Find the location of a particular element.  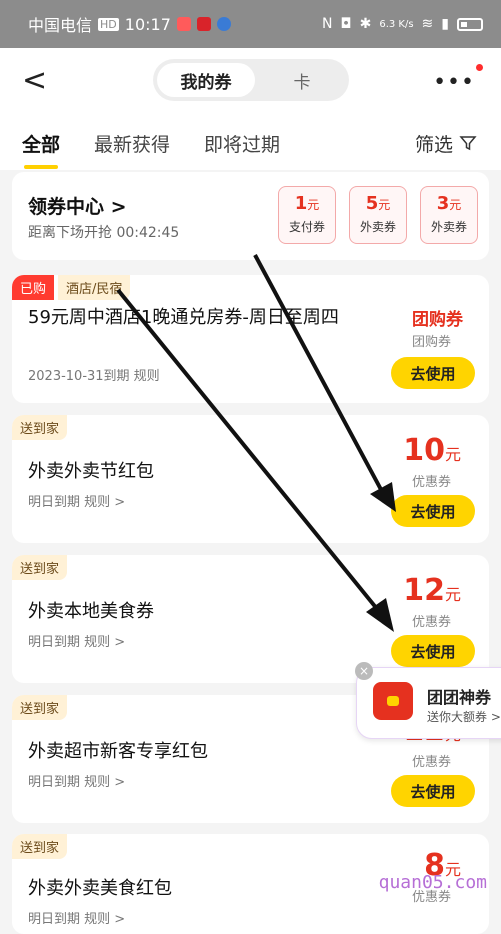

watermark: quan05.com is located at coordinates (432, 882).